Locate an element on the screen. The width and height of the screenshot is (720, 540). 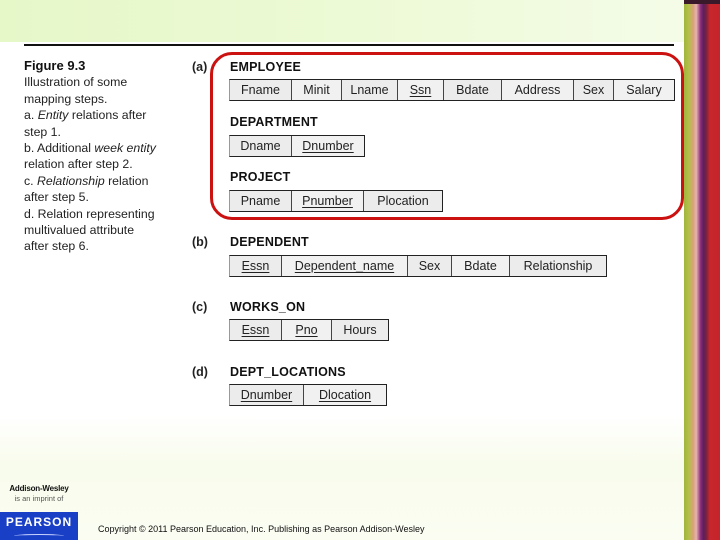
attribute-name: Plocation is located at coordinates (403, 201).